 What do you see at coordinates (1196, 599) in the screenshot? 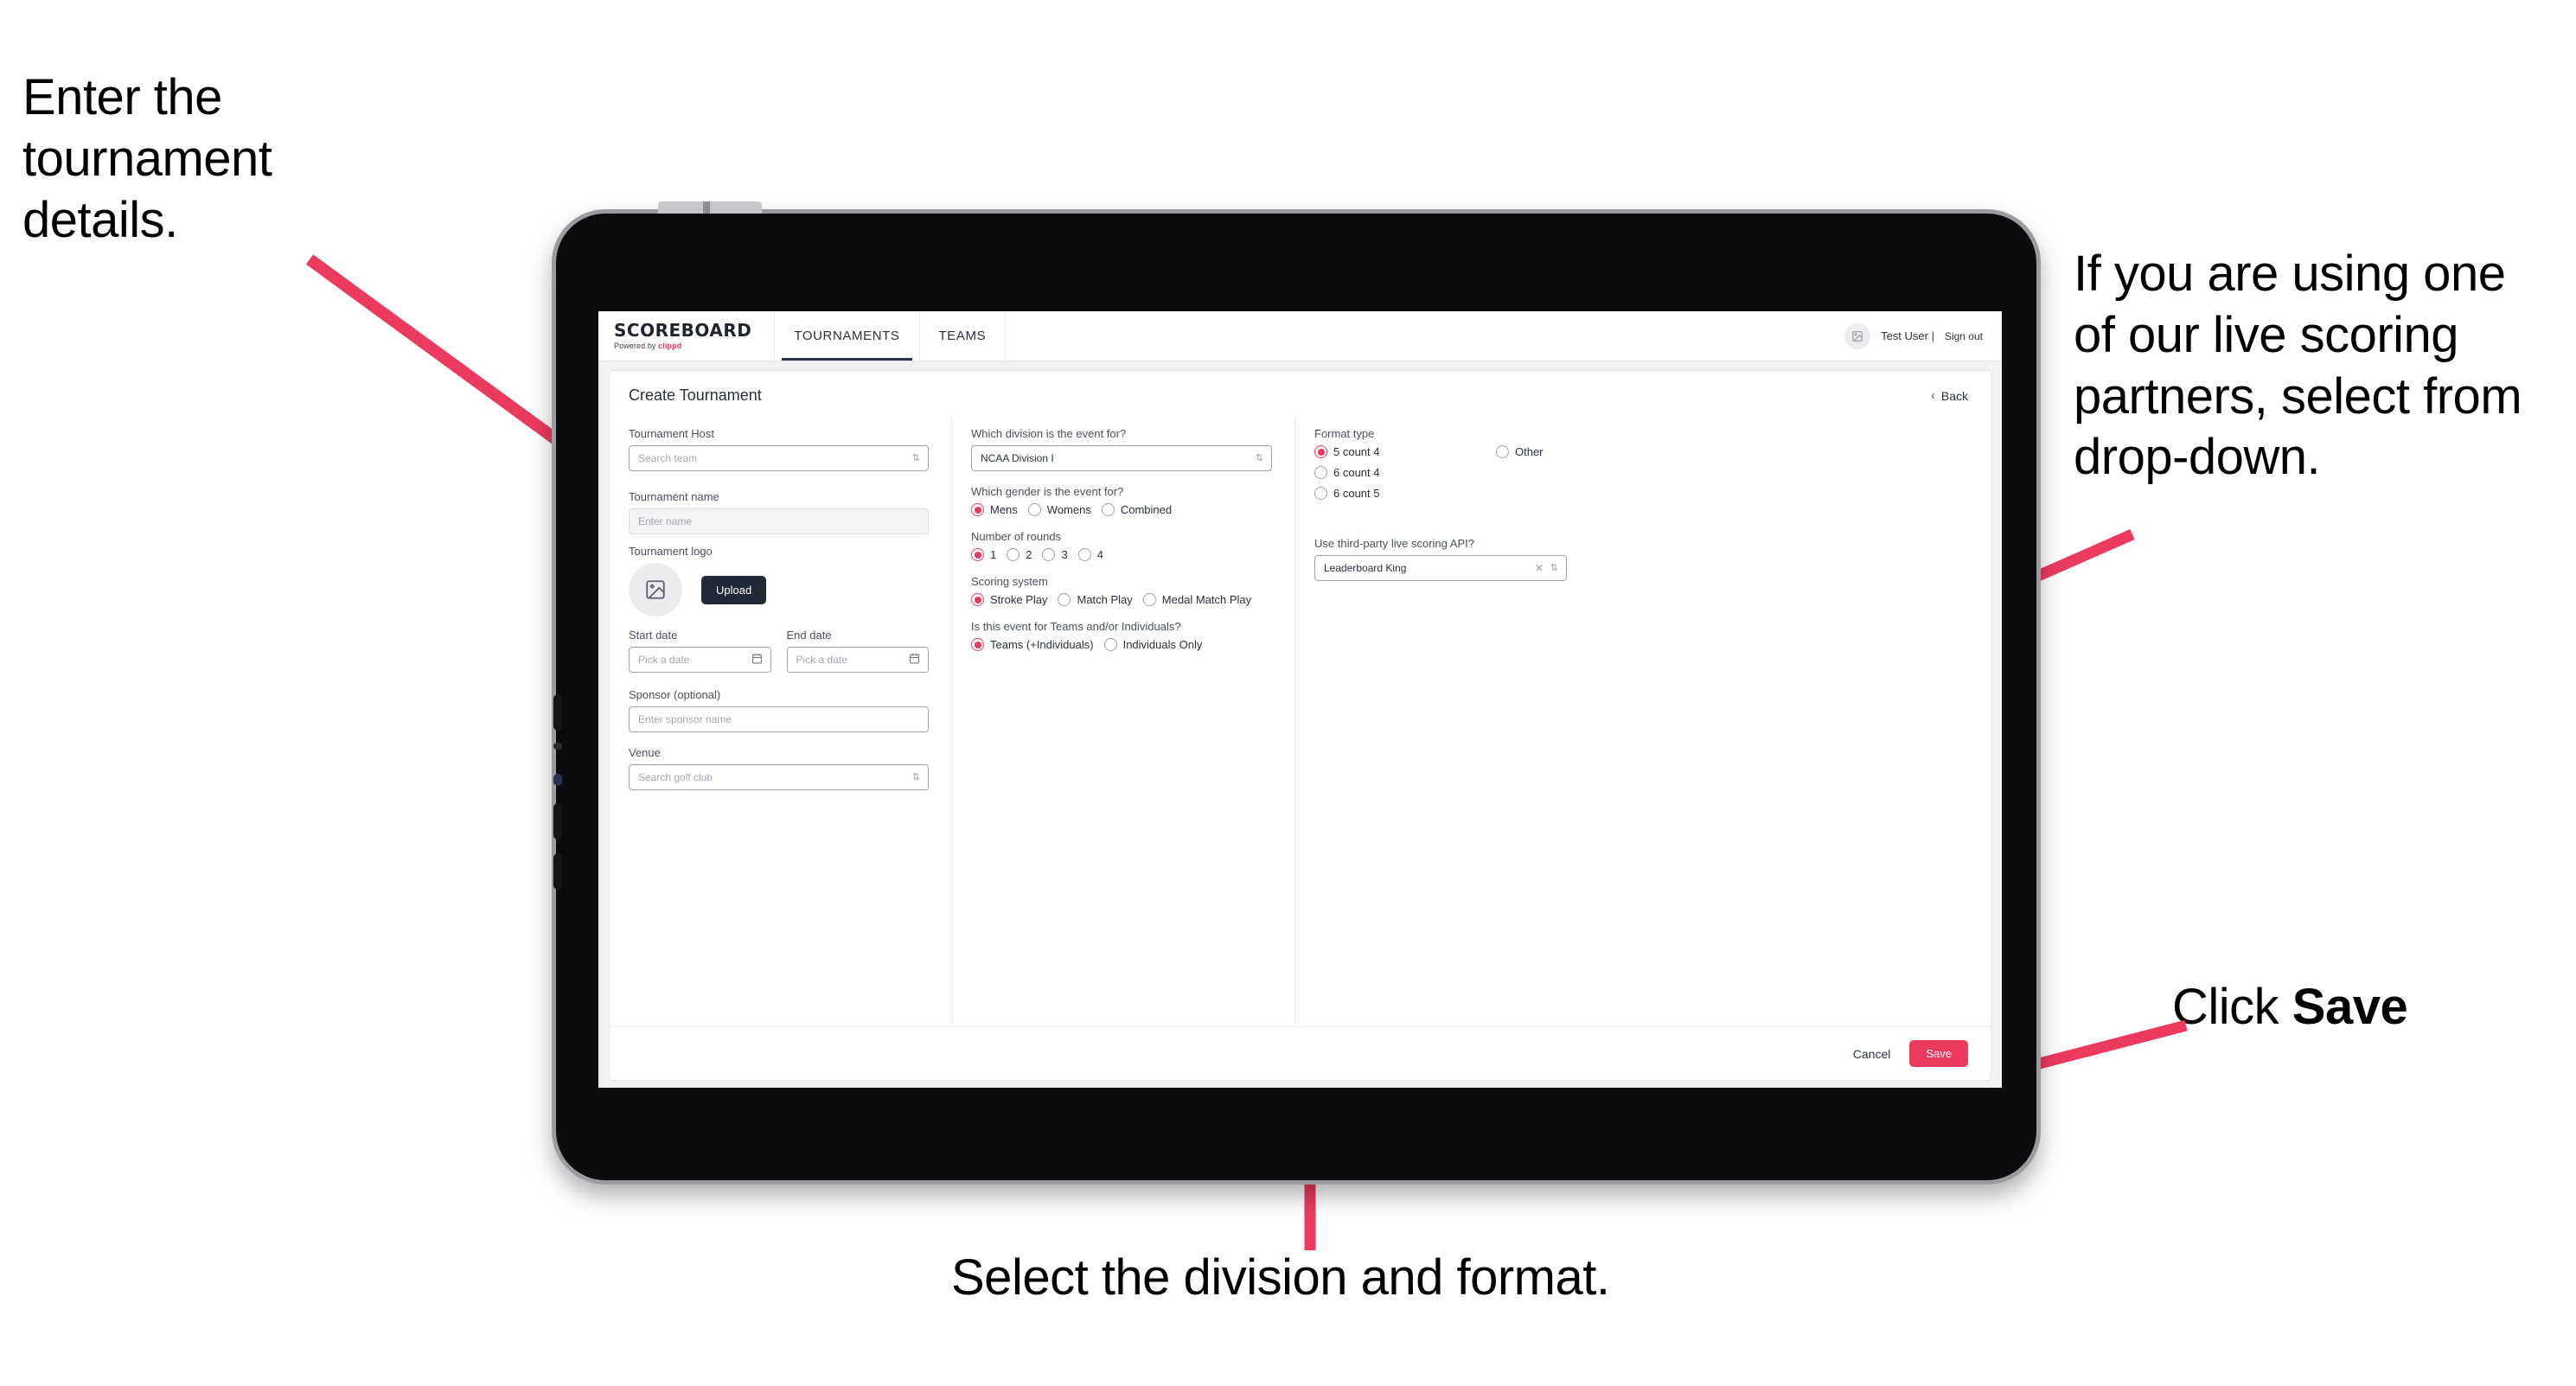
I see `scoring-option-medal-match-play: Medal Match Play` at bounding box center [1196, 599].